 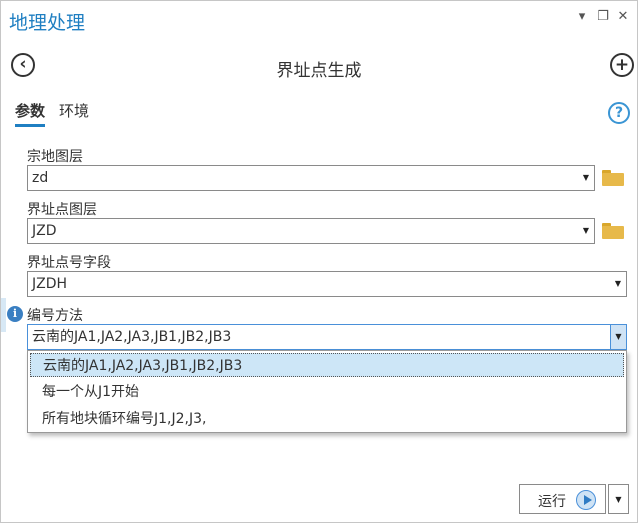 I want to click on param-label-boundary-point-layer: 界址点图层, so click(x=62, y=210).